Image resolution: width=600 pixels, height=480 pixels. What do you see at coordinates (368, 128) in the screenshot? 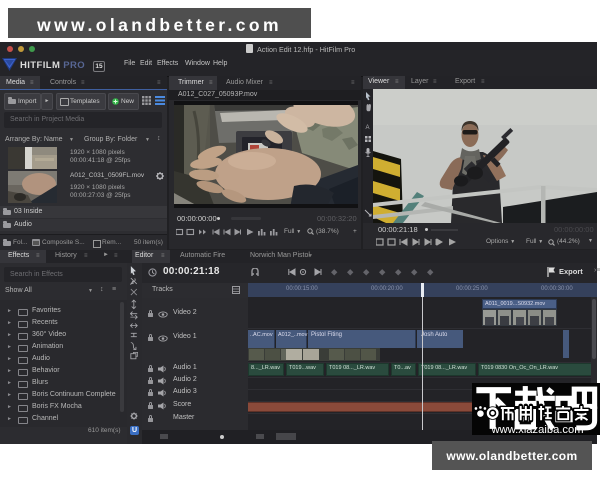
I see `svg-text: A` at bounding box center [368, 128].